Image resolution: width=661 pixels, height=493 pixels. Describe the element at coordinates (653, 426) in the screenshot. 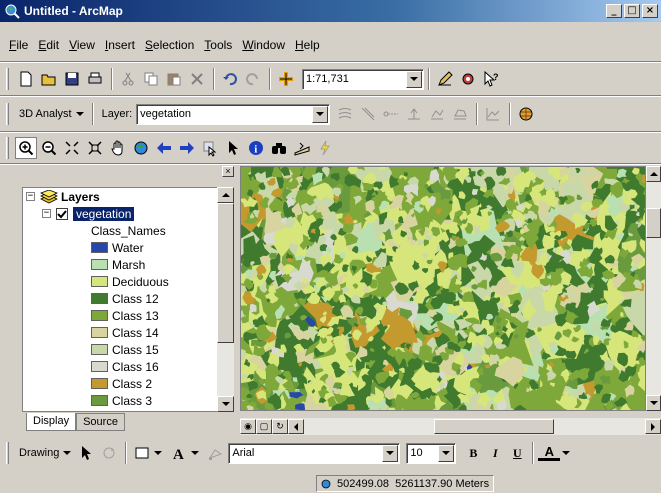

I see `scroll-right-button` at that location.